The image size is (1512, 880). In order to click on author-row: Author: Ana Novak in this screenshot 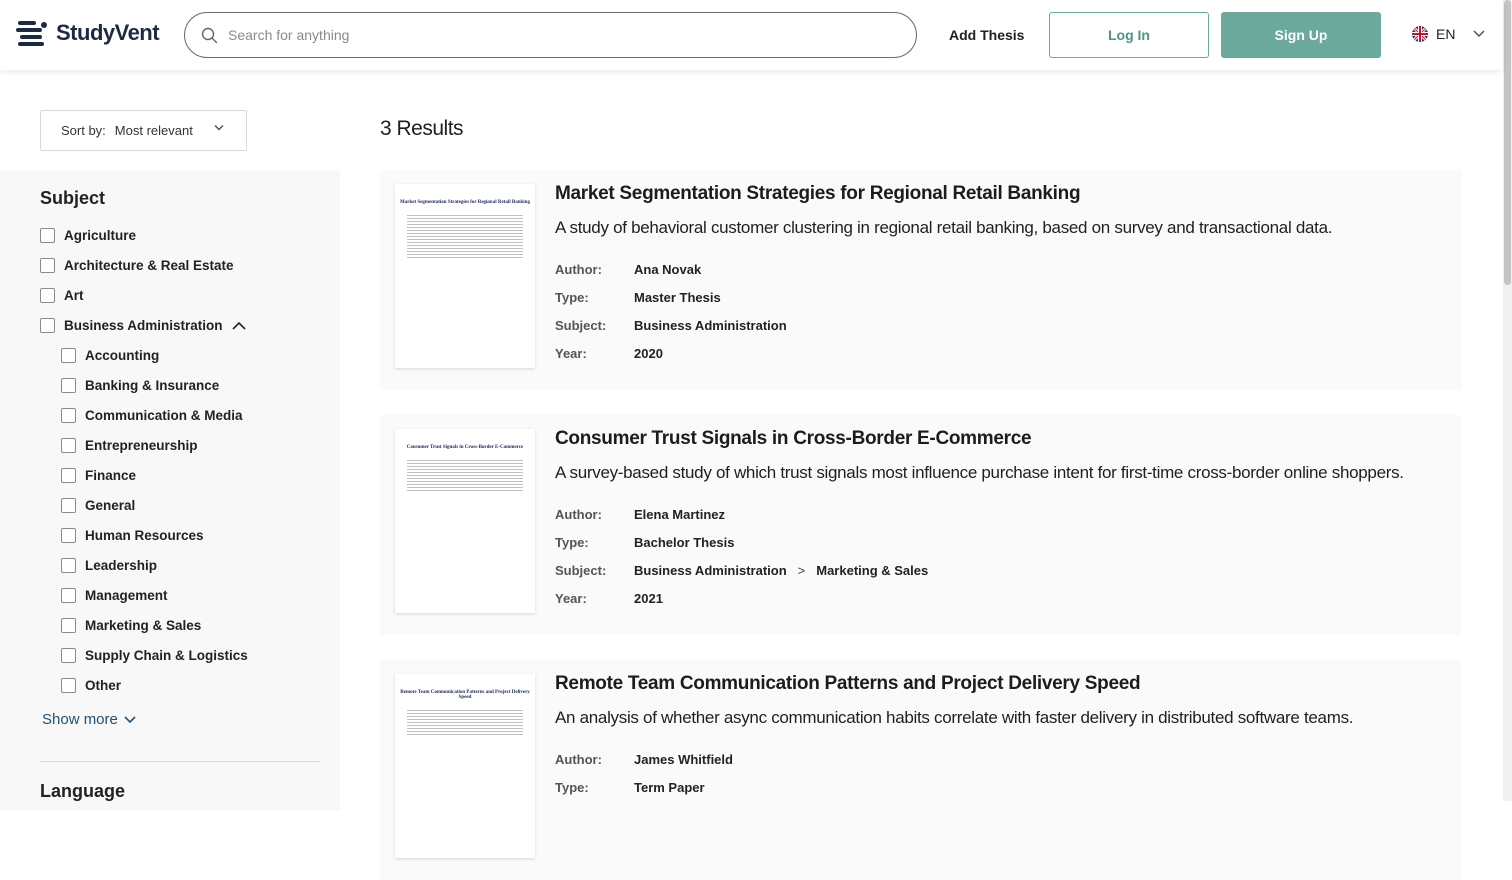, I will do `click(628, 269)`.